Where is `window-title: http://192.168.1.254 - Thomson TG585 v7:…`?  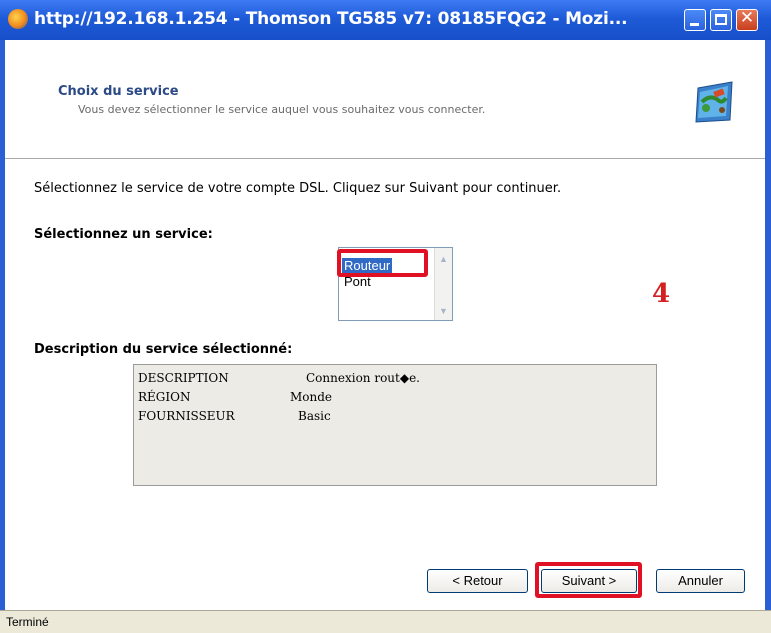 window-title: http://192.168.1.254 - Thomson TG585 v7:… is located at coordinates (331, 19).